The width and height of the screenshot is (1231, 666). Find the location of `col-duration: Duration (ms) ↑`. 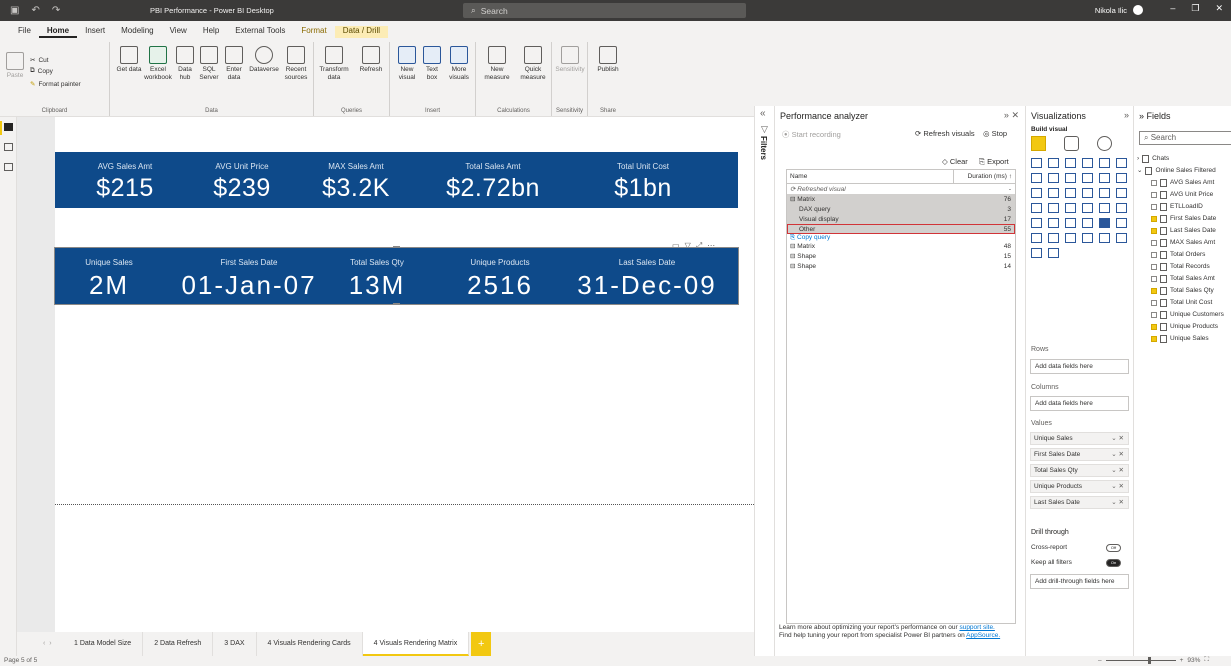

col-duration: Duration (ms) ↑ is located at coordinates (983, 176).